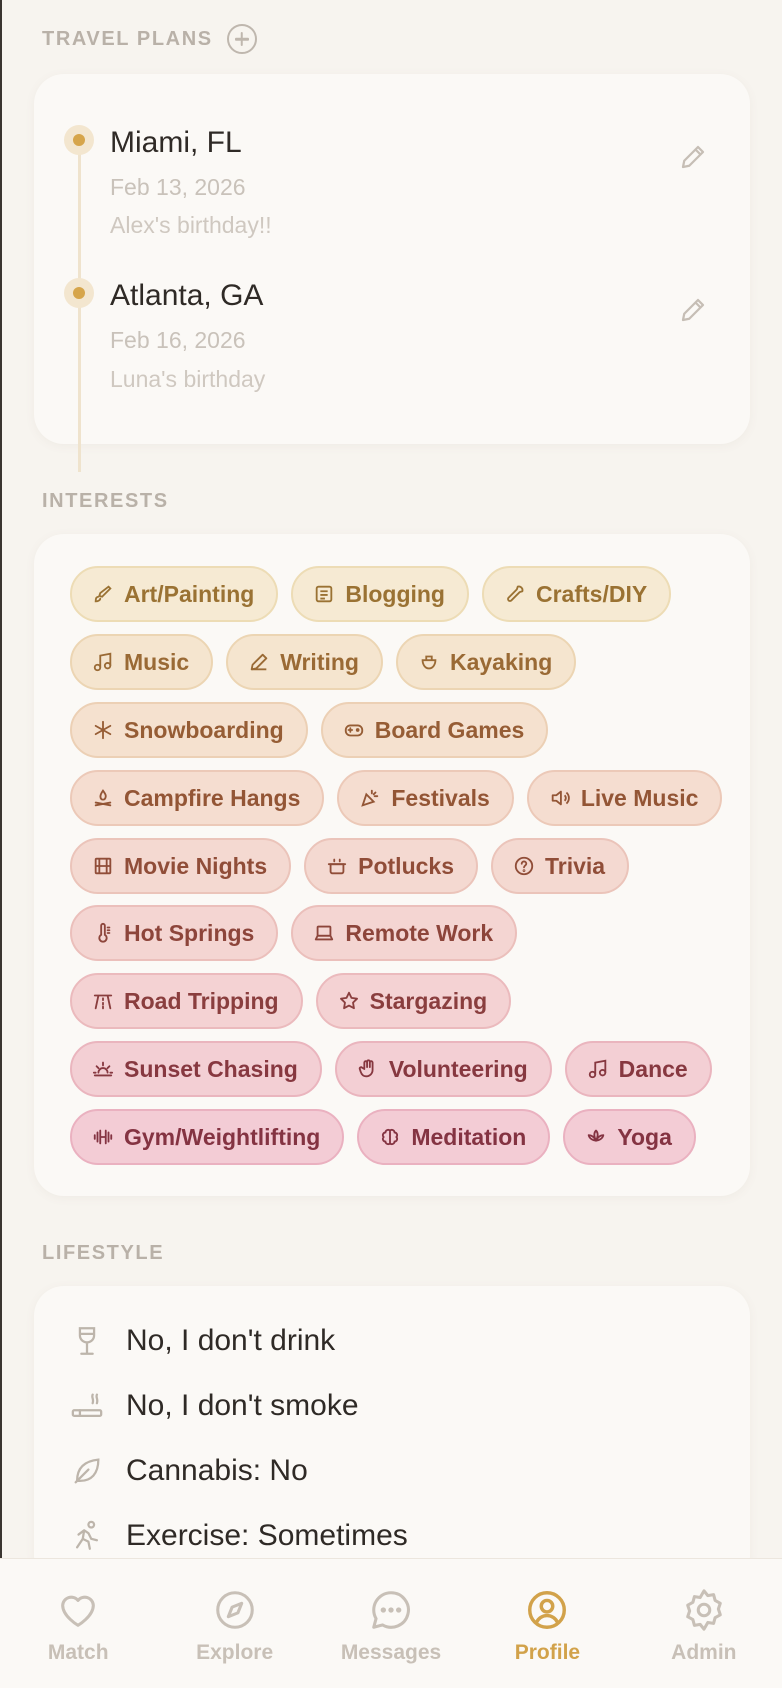 The width and height of the screenshot is (782, 1688). I want to click on cigarette-icon, so click(87, 1405).